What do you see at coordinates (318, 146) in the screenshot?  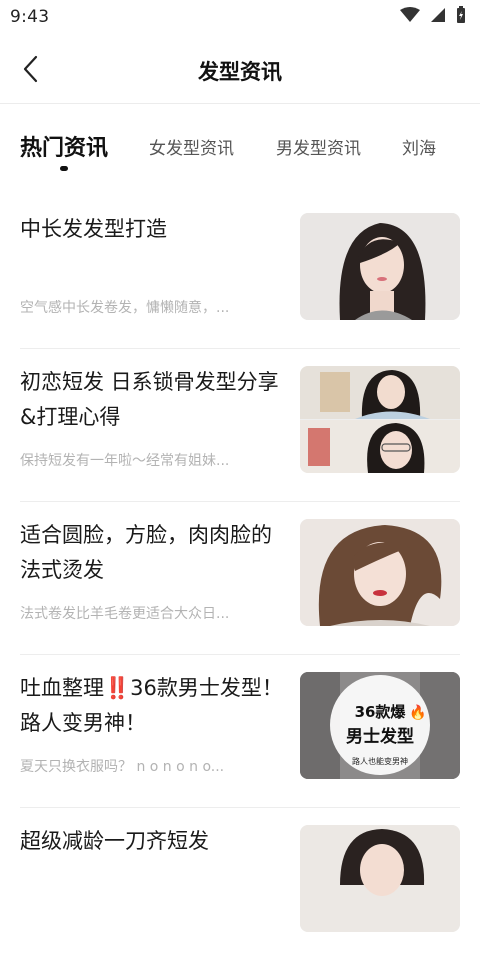 I see `tab-men-hairstyle: 男发型资讯` at bounding box center [318, 146].